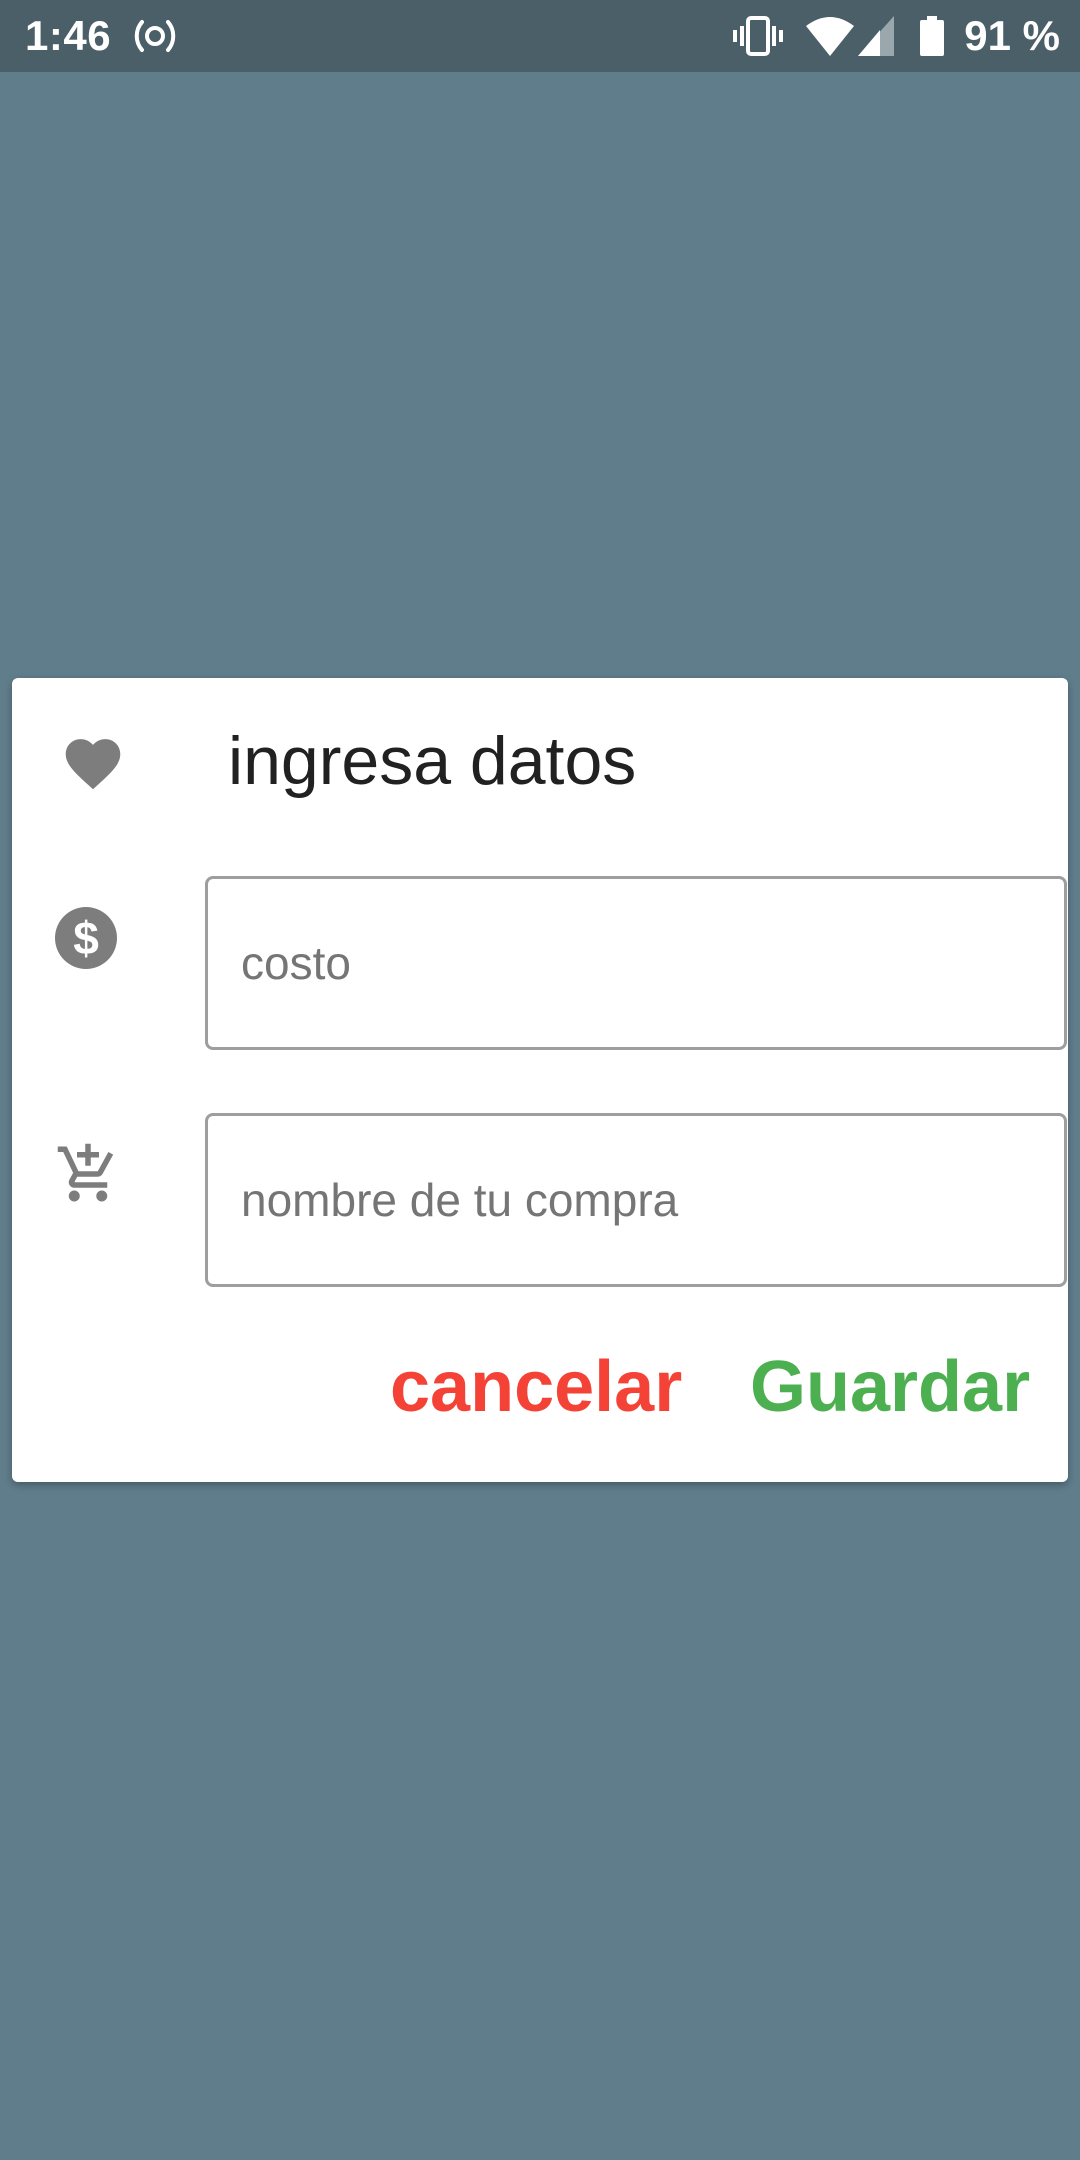 The width and height of the screenshot is (1080, 2160). I want to click on add-shopping-cart-icon, so click(88, 1174).